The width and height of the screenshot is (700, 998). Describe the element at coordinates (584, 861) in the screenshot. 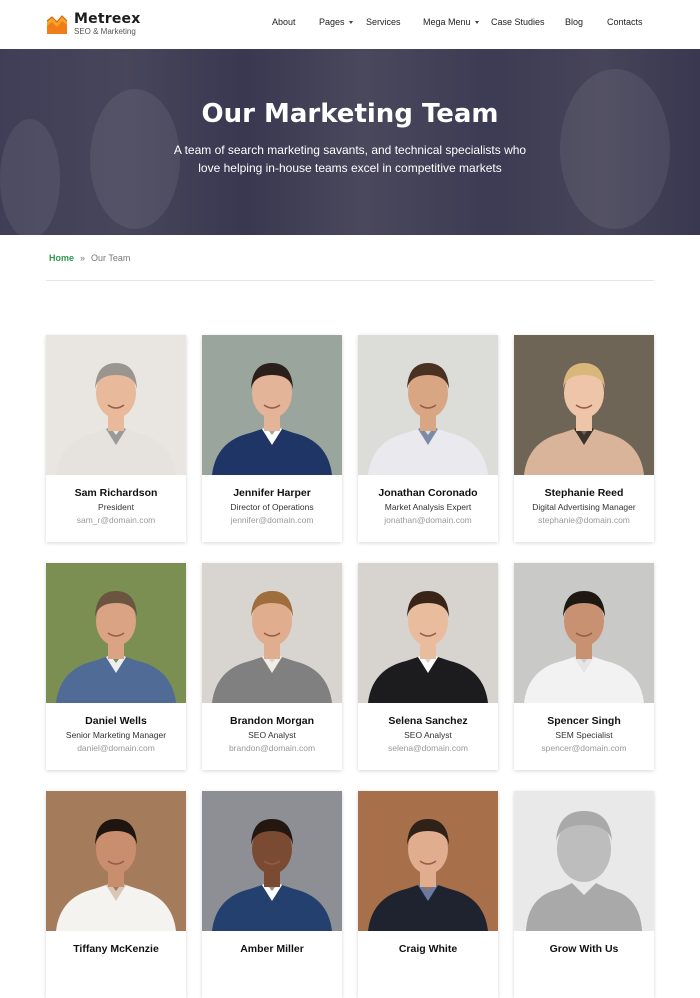

I see `placeholder-avatar-icon` at that location.